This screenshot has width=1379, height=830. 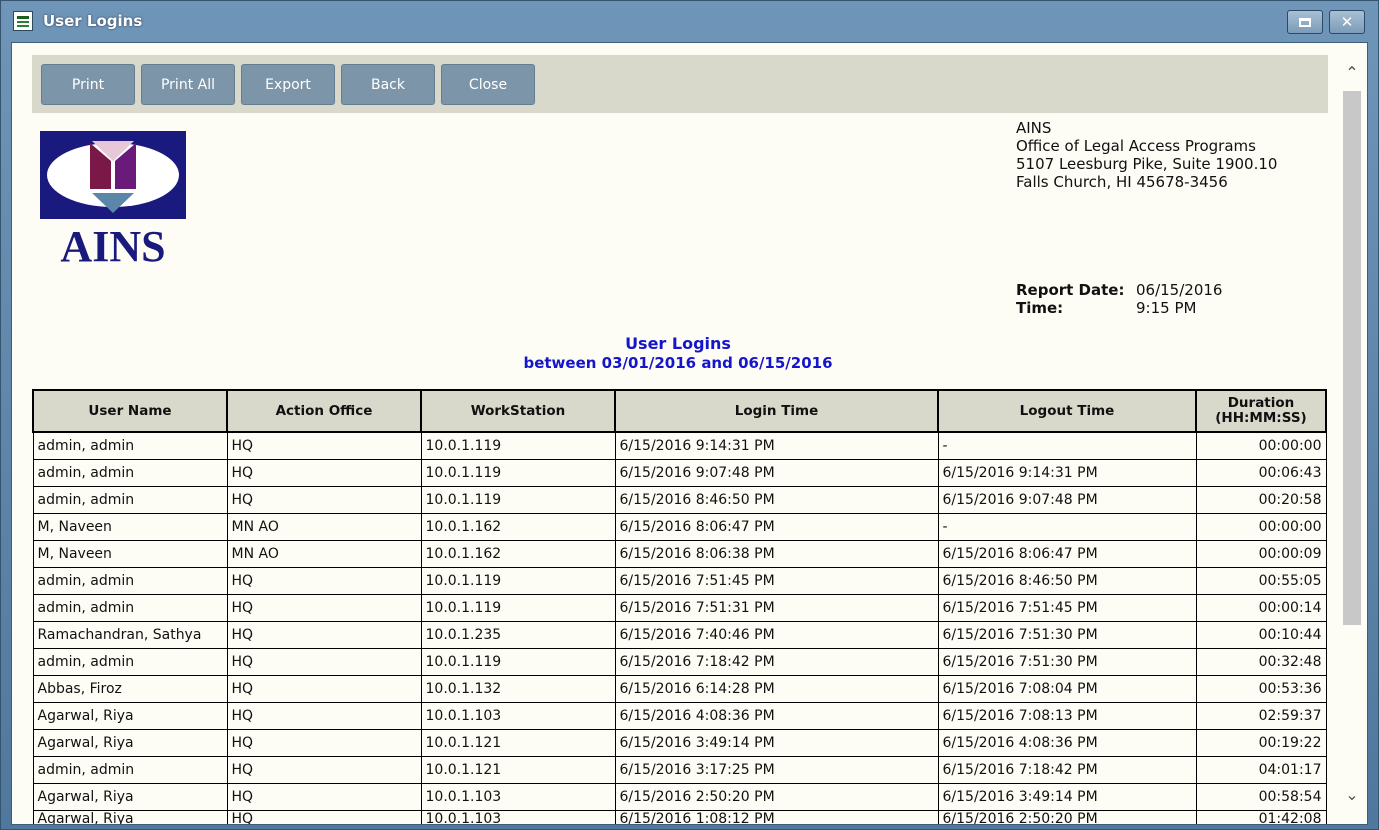 What do you see at coordinates (776, 688) in the screenshot?
I see `cell-login-time: 6/15/2016 6:14:28 PM` at bounding box center [776, 688].